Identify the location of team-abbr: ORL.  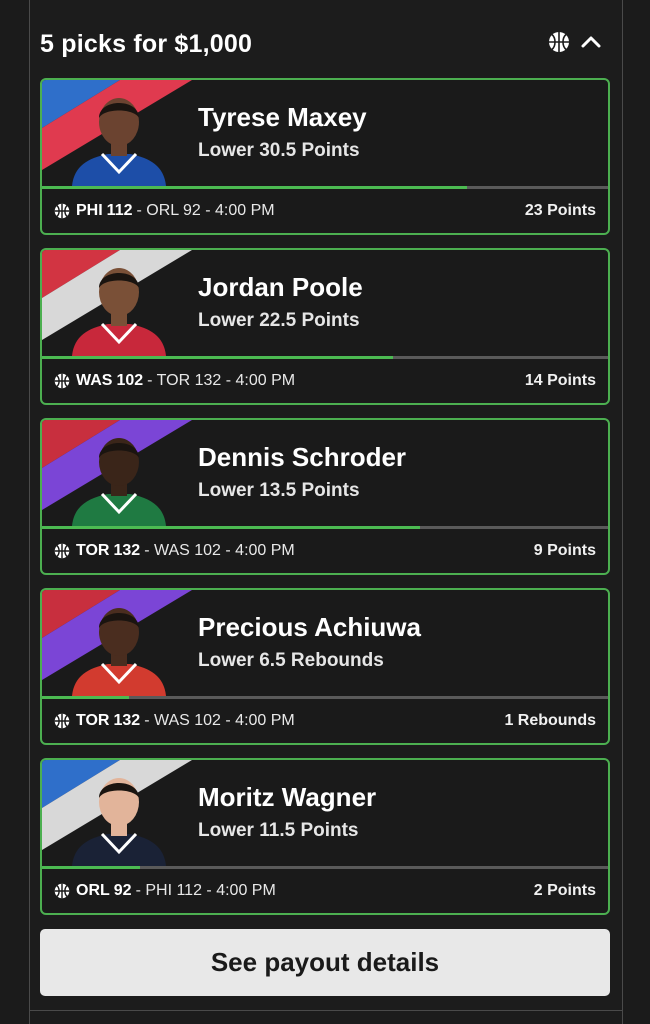
(93, 890).